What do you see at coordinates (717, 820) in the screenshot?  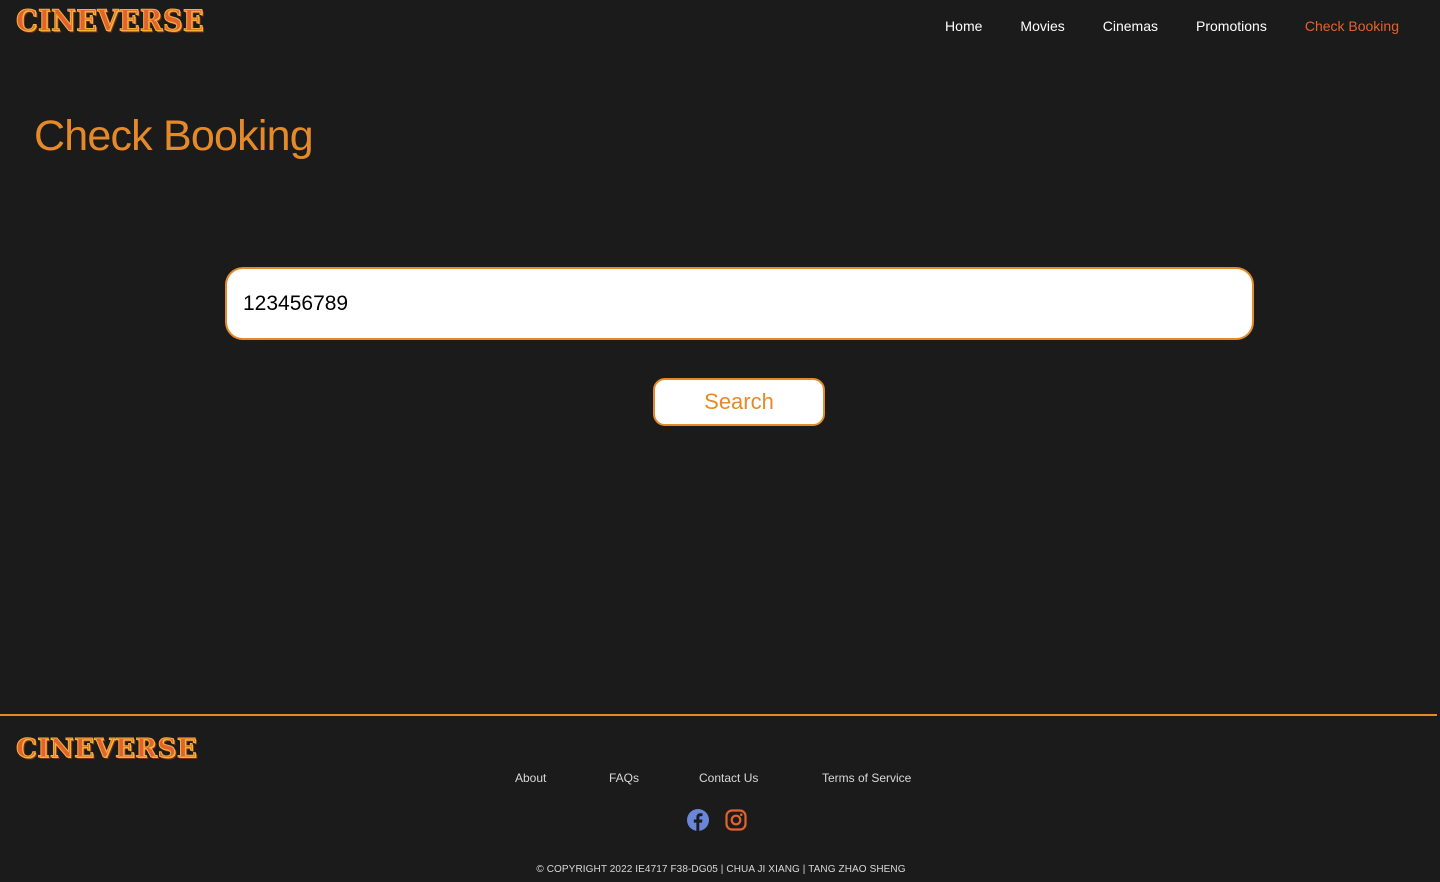 I see `social-links` at bounding box center [717, 820].